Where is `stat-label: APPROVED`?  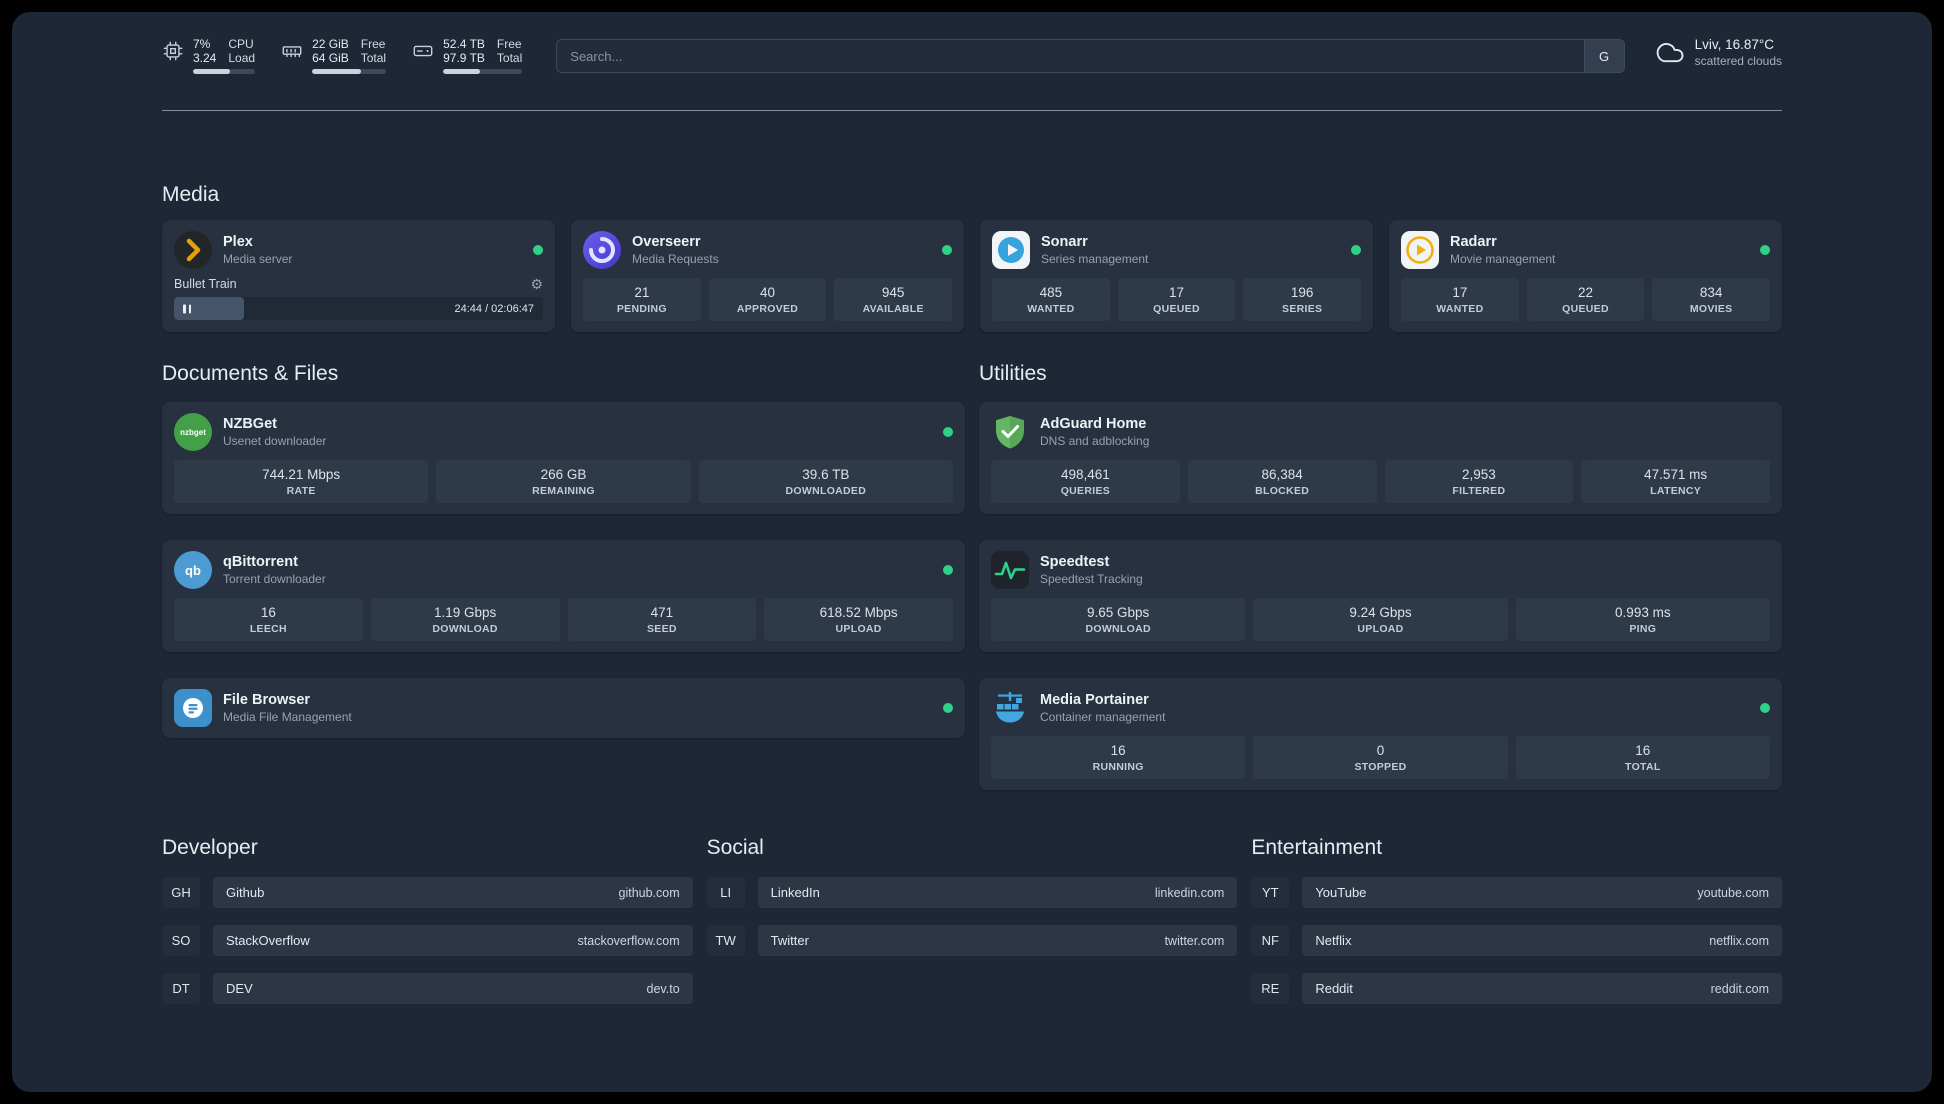 stat-label: APPROVED is located at coordinates (767, 309).